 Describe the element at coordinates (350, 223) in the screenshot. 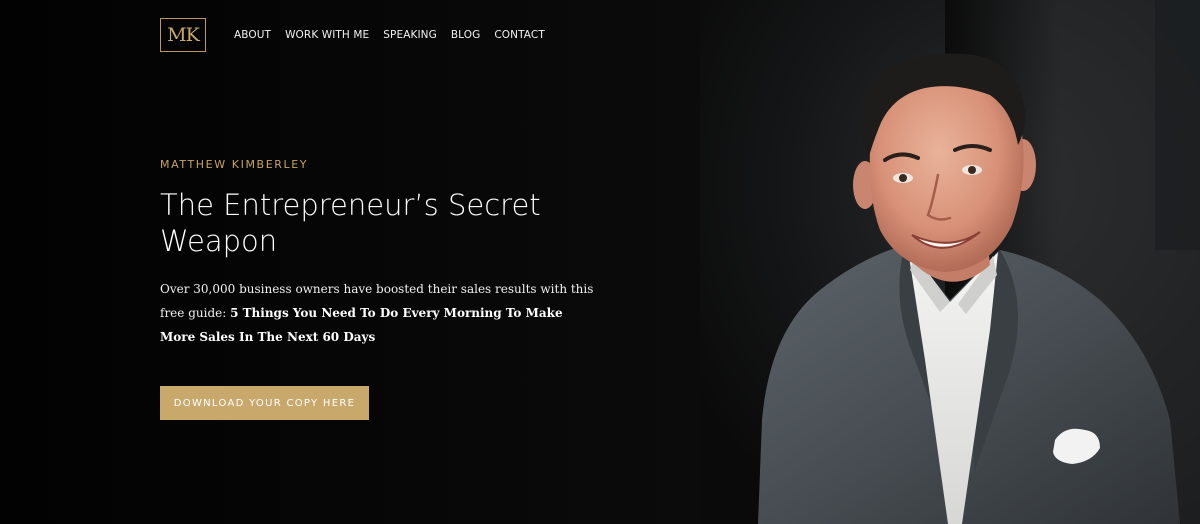

I see `hero-headline: The Entrepreneur’s Secret Weapon` at that location.